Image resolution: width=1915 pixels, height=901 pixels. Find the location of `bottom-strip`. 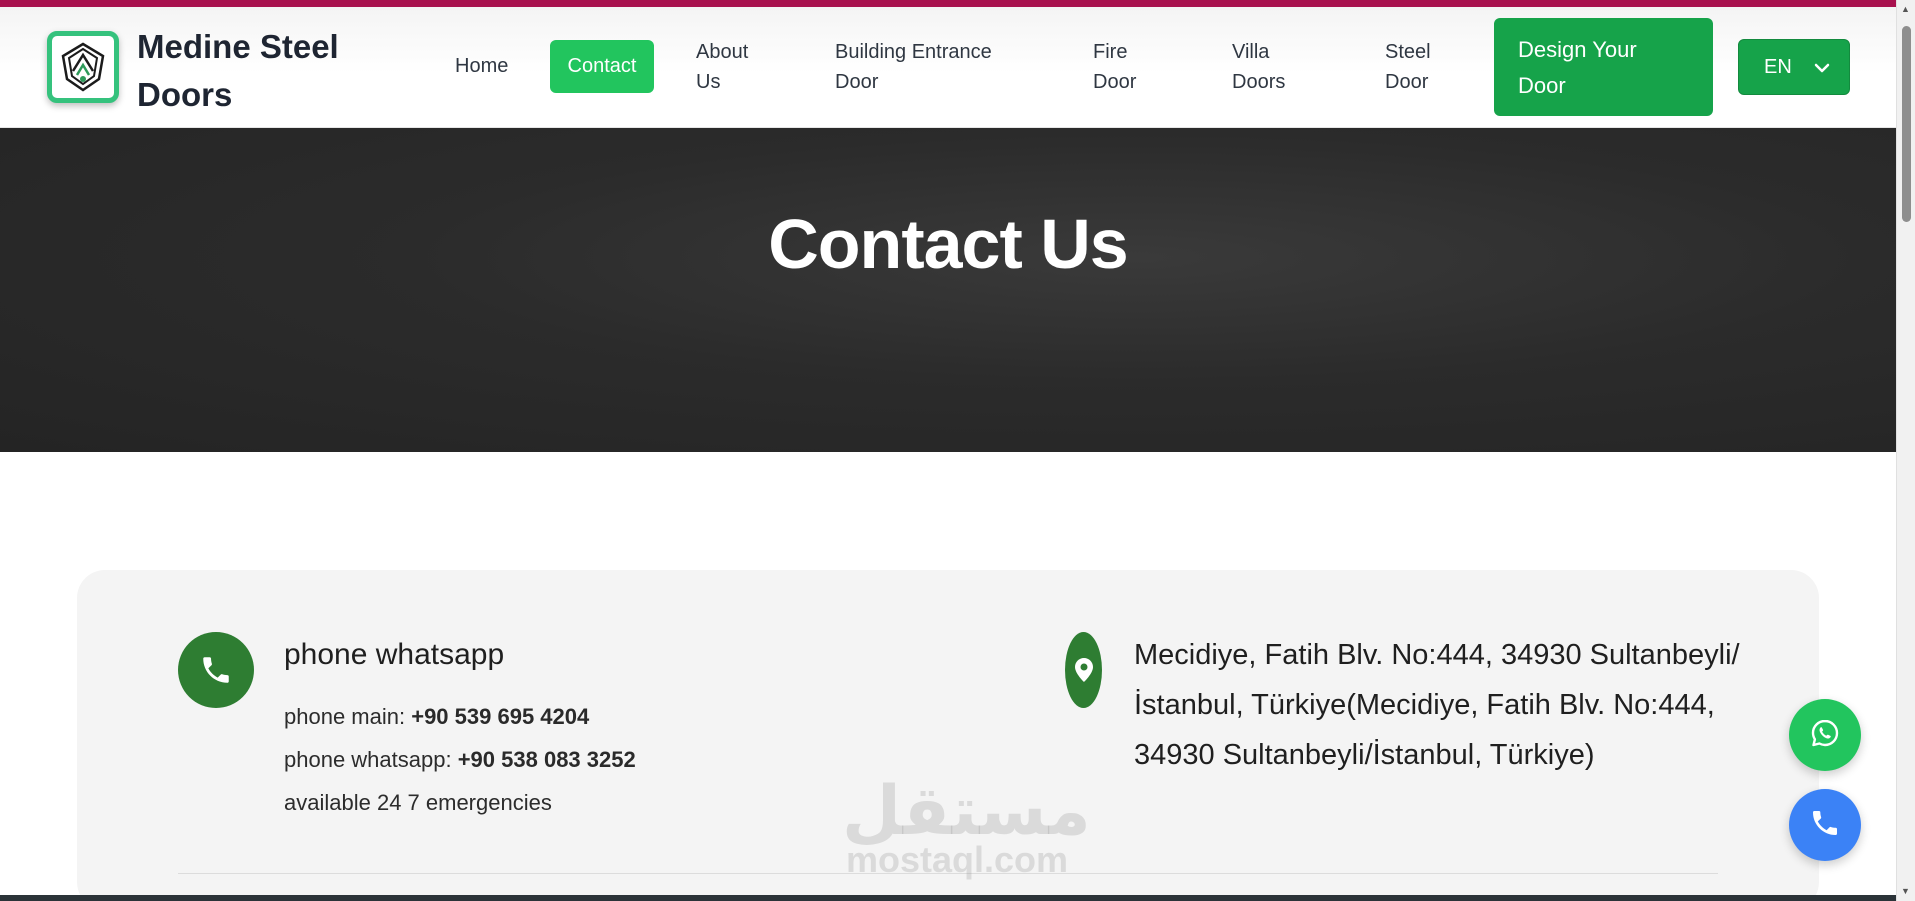

bottom-strip is located at coordinates (948, 898).